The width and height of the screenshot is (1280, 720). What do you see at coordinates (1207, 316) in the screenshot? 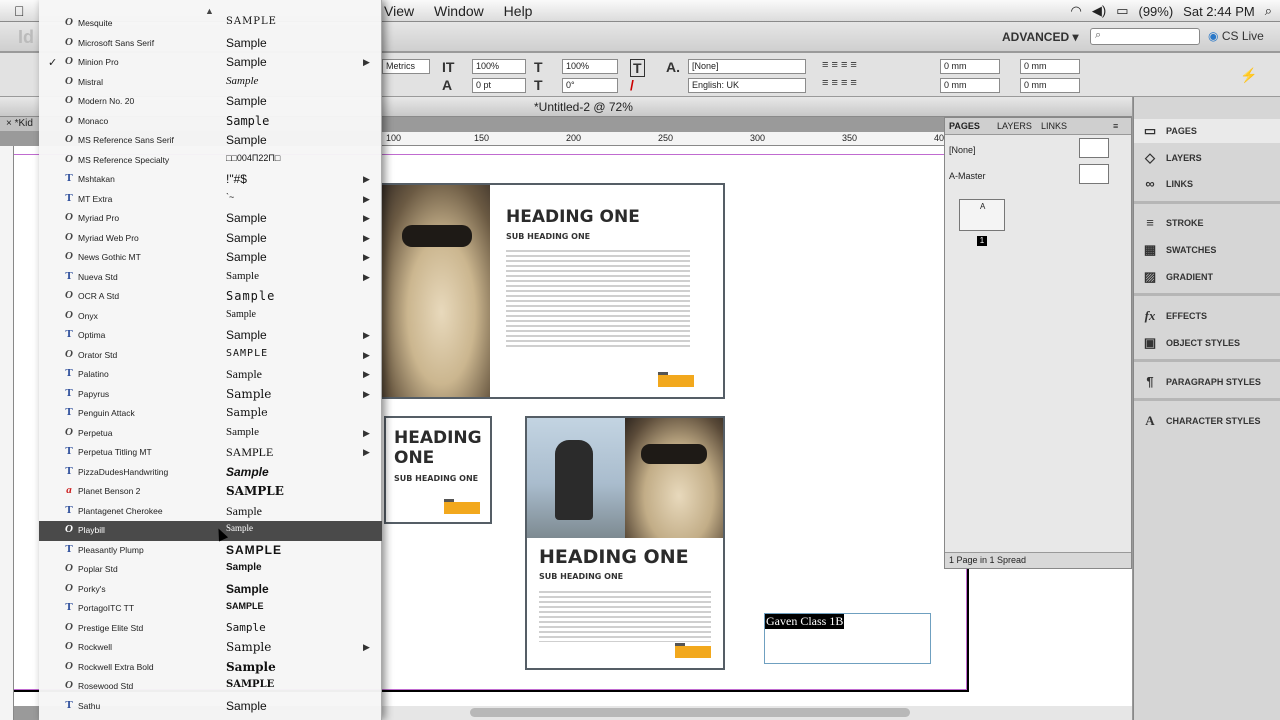
I see `dock-effects: fx EFFECTS` at bounding box center [1207, 316].